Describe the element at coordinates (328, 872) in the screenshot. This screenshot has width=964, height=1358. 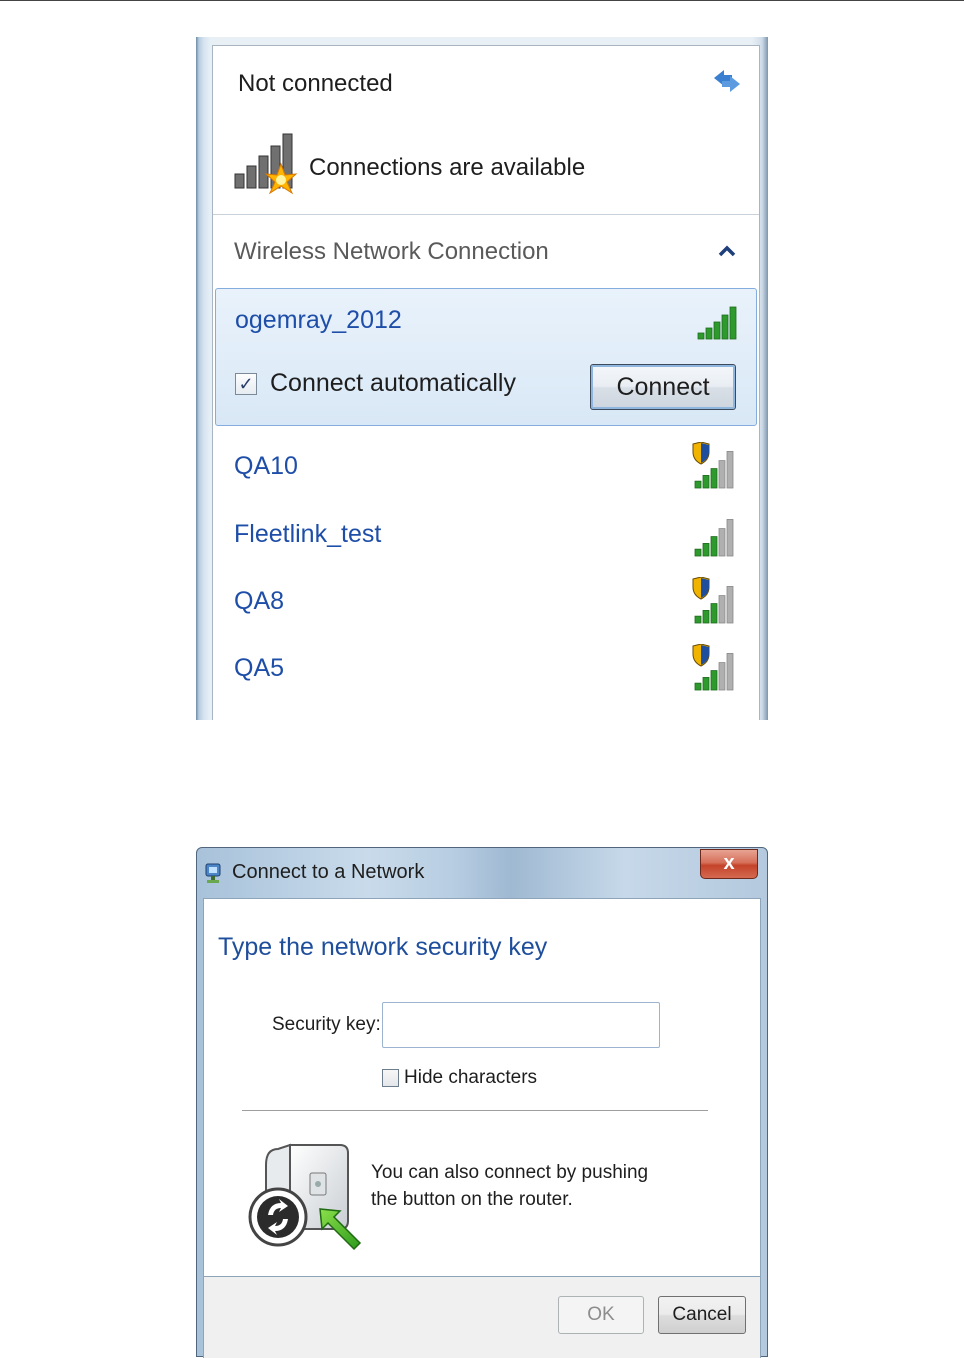
I see `dialog-title: Connect to a Network` at that location.